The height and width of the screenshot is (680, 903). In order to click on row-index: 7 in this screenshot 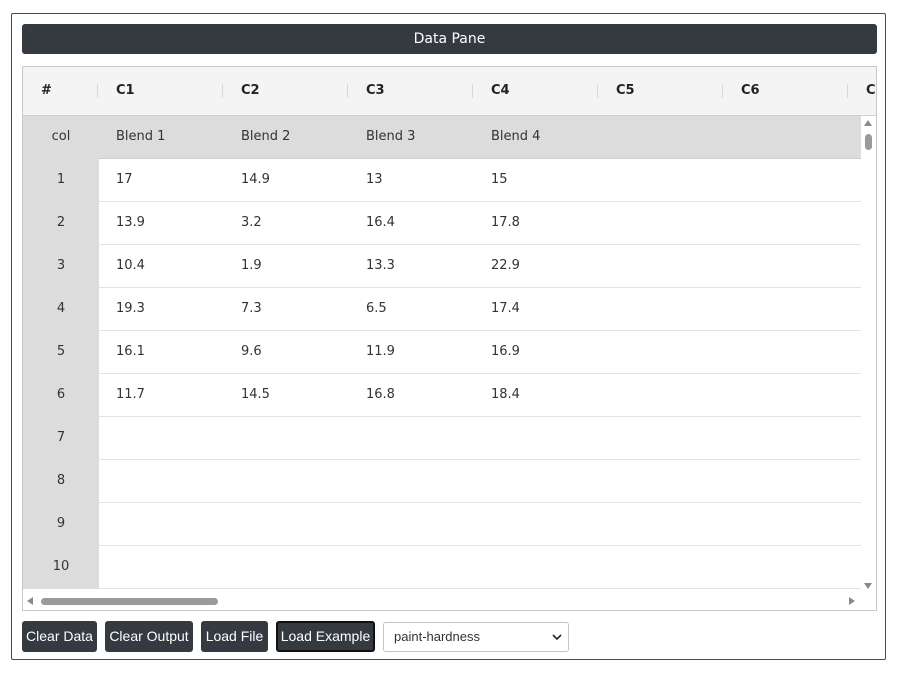, I will do `click(61, 438)`.